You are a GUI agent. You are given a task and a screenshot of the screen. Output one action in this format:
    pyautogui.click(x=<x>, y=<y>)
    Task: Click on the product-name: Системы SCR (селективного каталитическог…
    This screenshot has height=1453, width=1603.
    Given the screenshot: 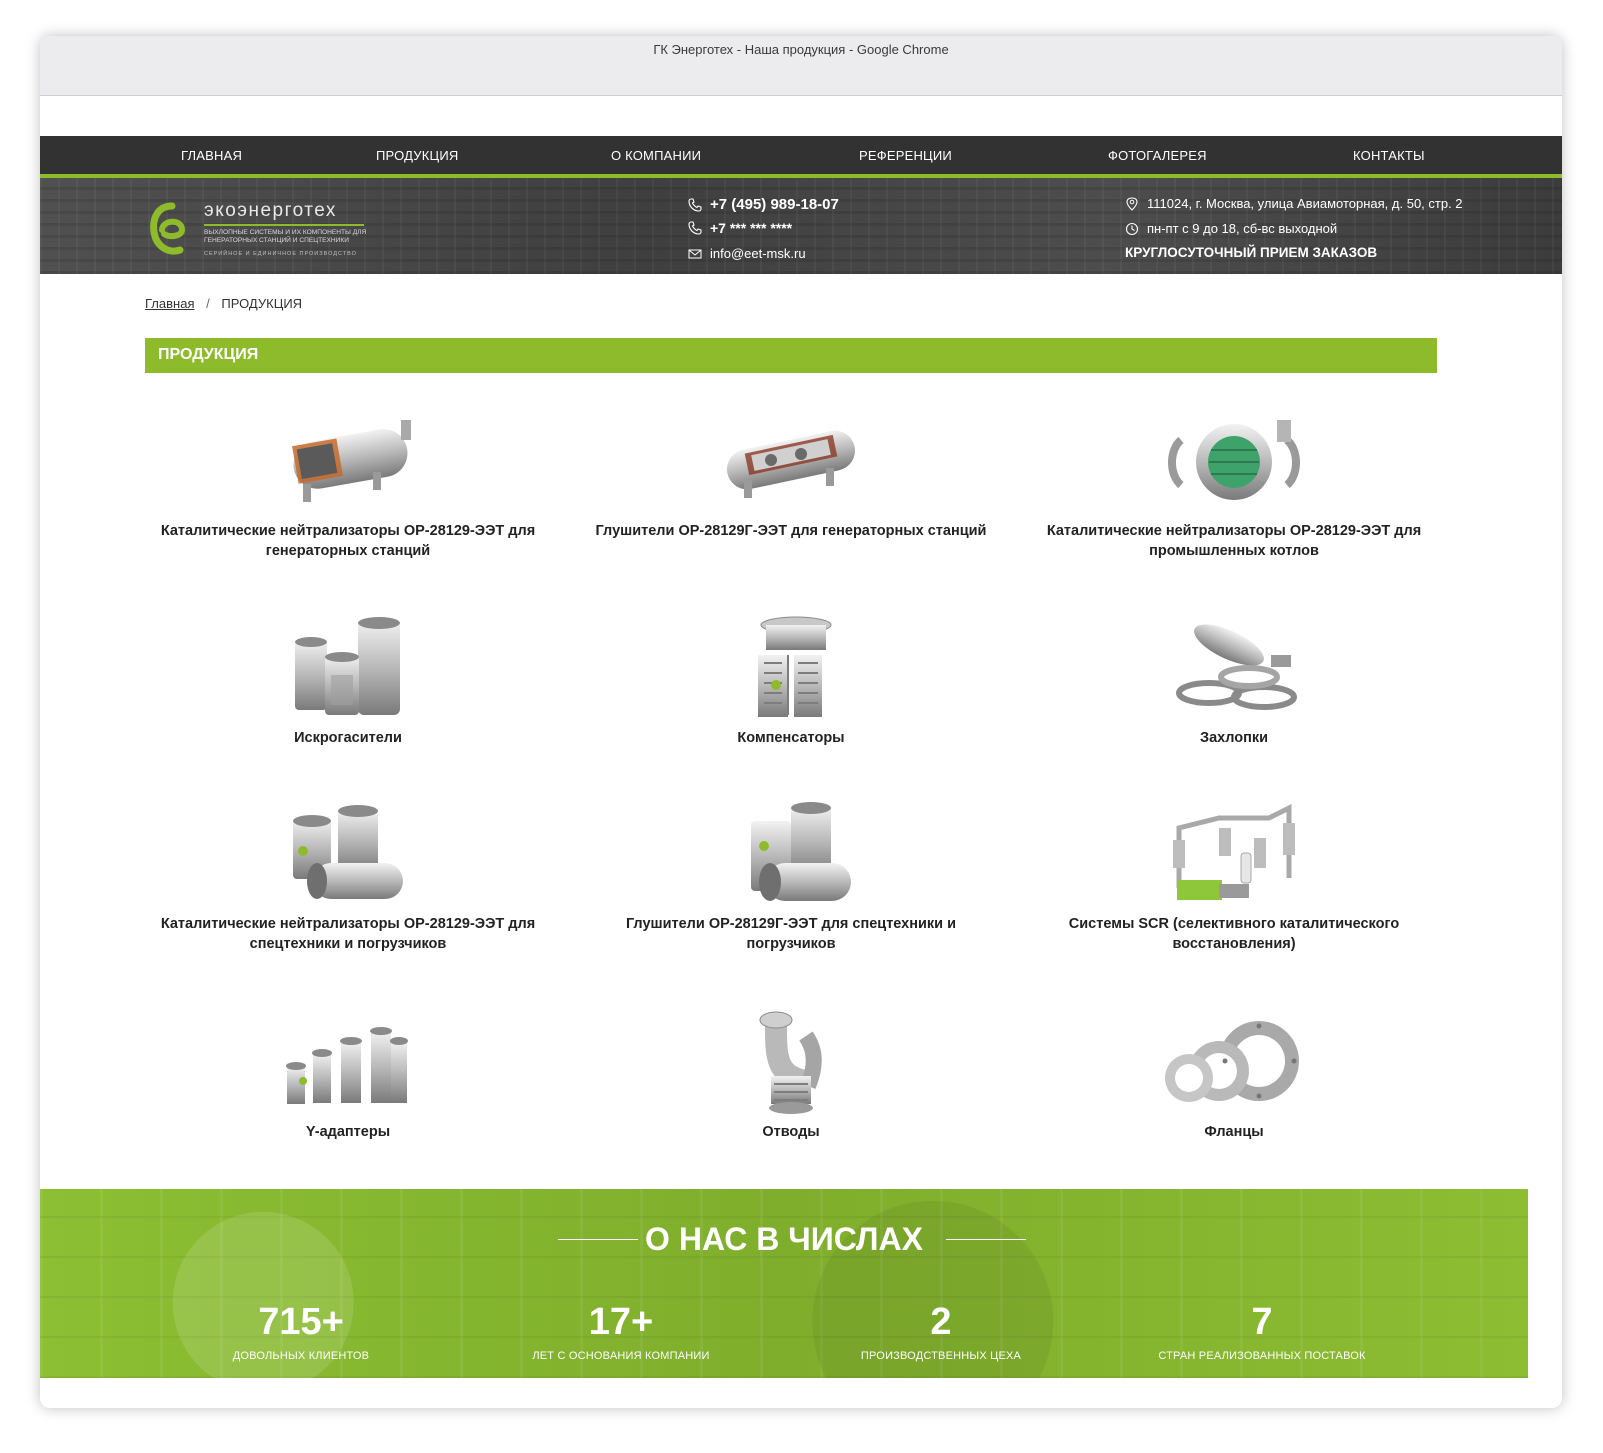 What is the action you would take?
    pyautogui.click(x=1234, y=934)
    